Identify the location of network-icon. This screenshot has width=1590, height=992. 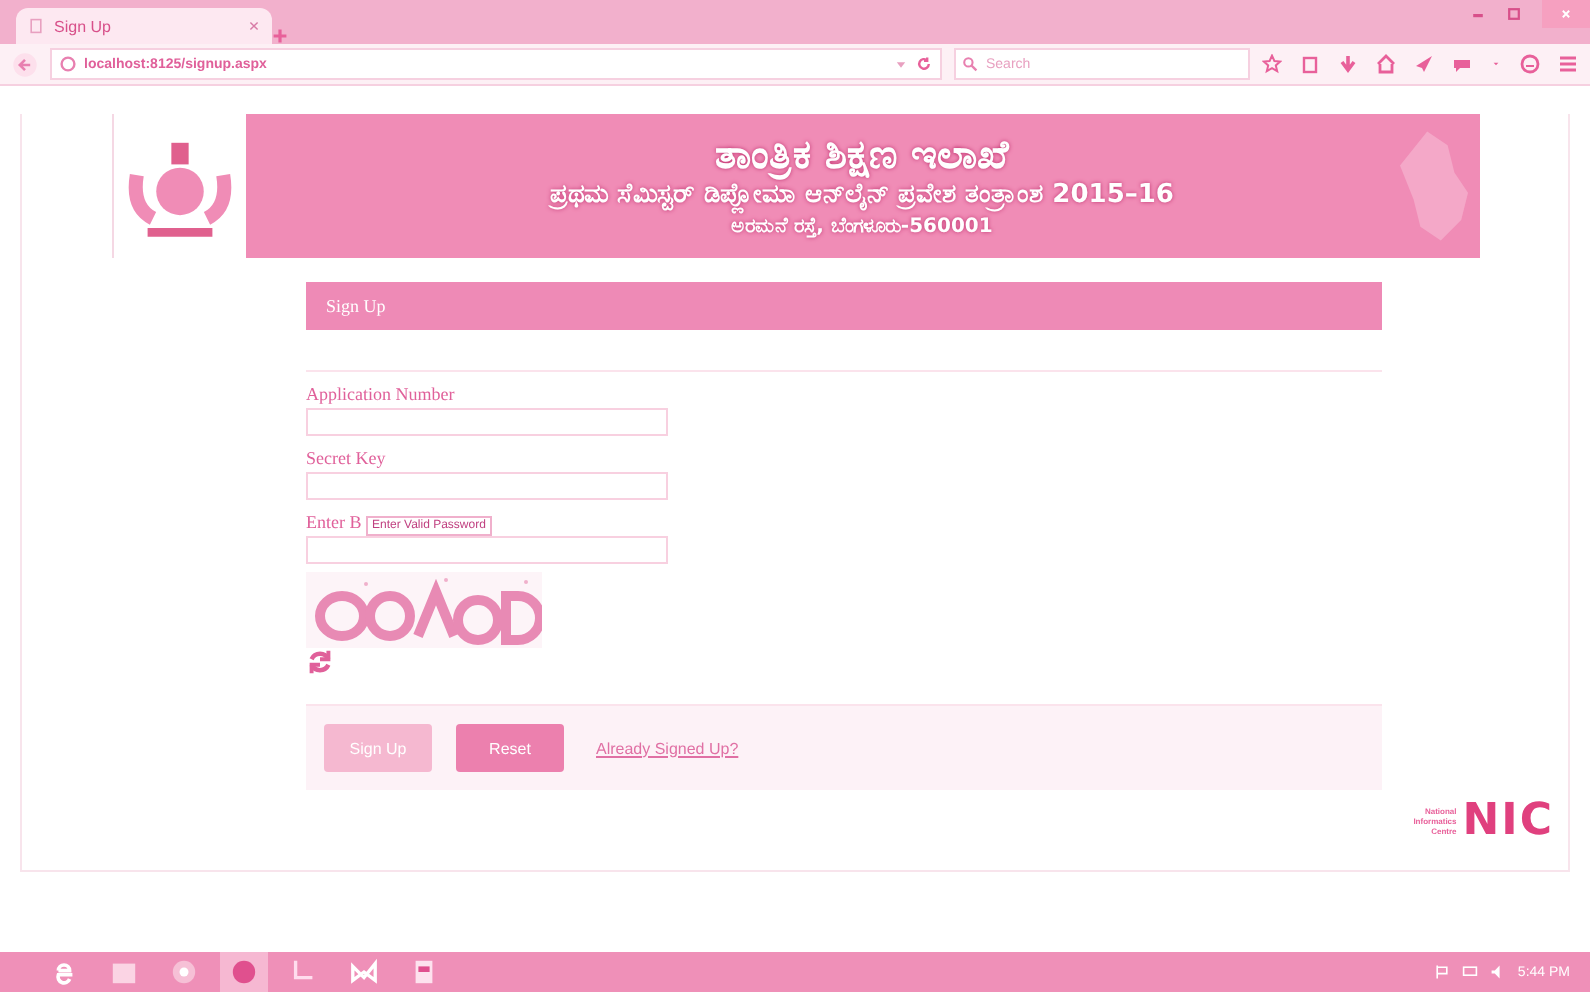
(1469, 972).